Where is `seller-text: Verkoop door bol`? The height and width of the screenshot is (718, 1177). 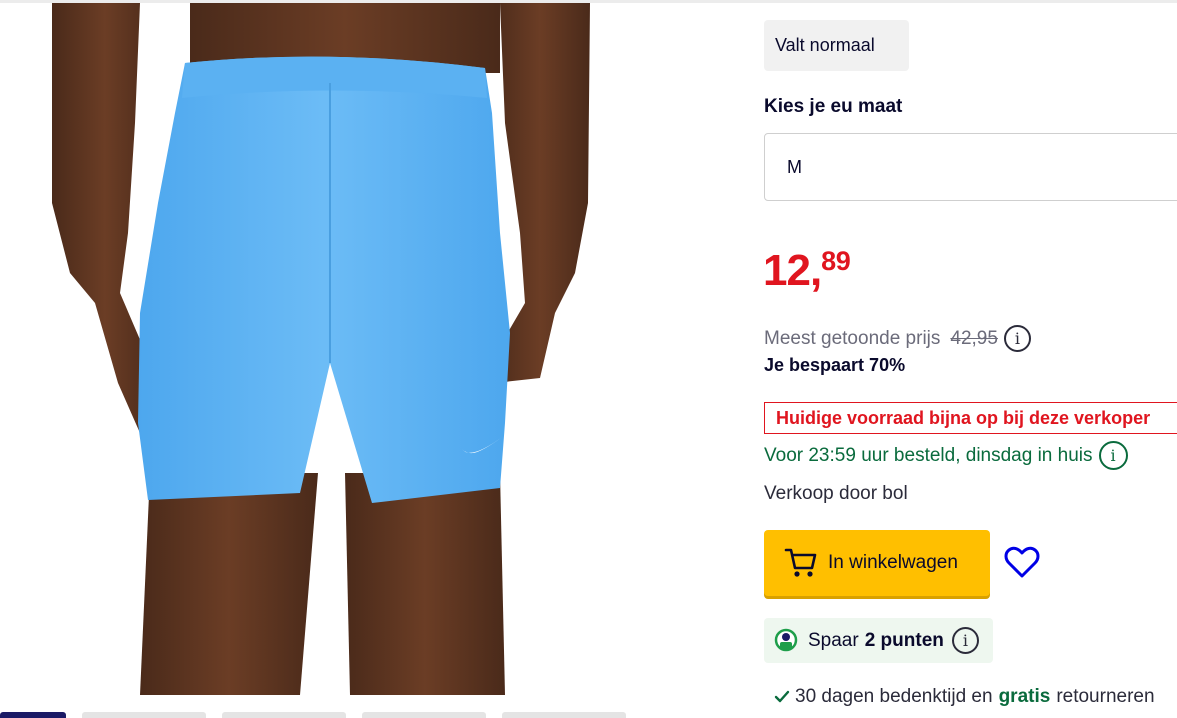
seller-text: Verkoop door bol is located at coordinates (836, 493).